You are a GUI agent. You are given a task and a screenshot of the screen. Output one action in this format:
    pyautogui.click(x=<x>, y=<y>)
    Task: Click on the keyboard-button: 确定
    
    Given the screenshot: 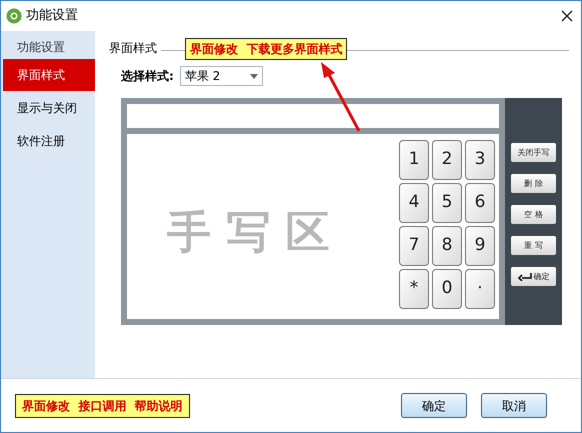 What is the action you would take?
    pyautogui.click(x=533, y=276)
    